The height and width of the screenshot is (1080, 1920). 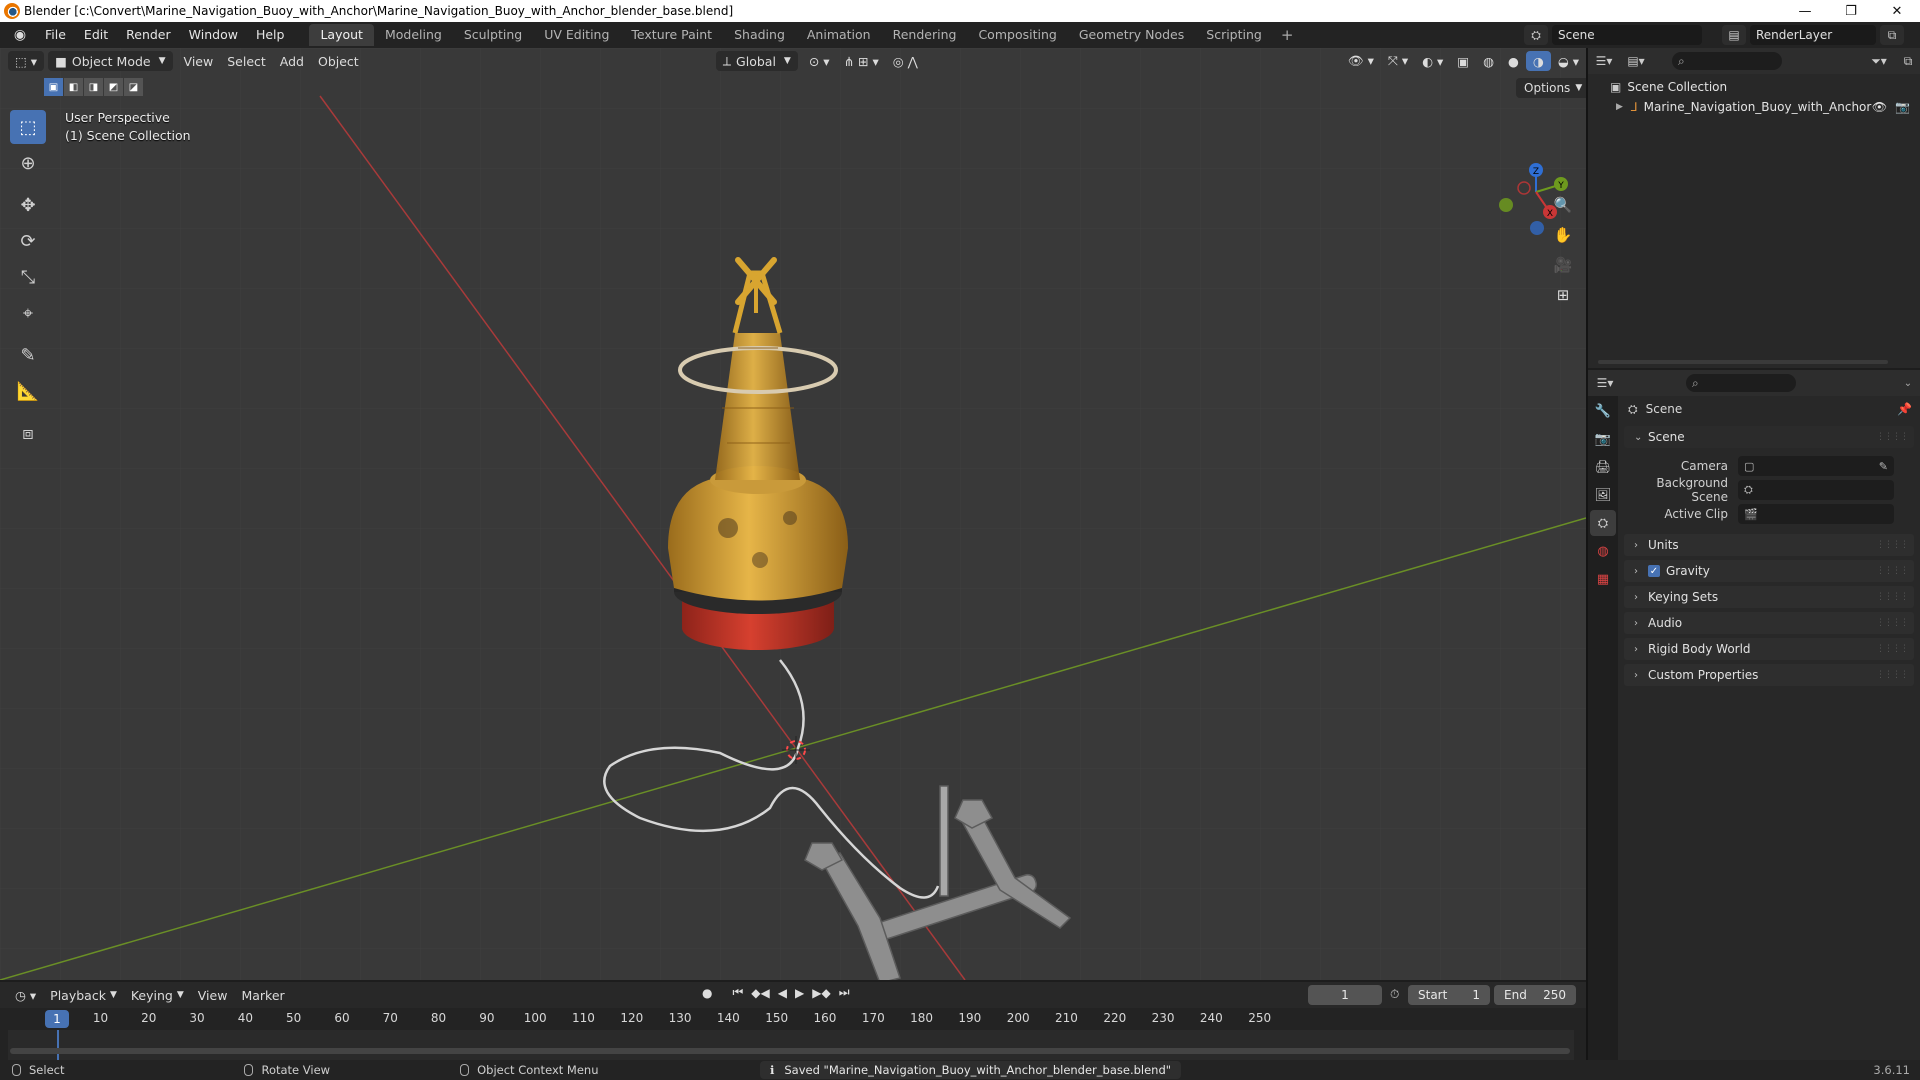 I want to click on keying-menu: Keying ▼, so click(x=157, y=995).